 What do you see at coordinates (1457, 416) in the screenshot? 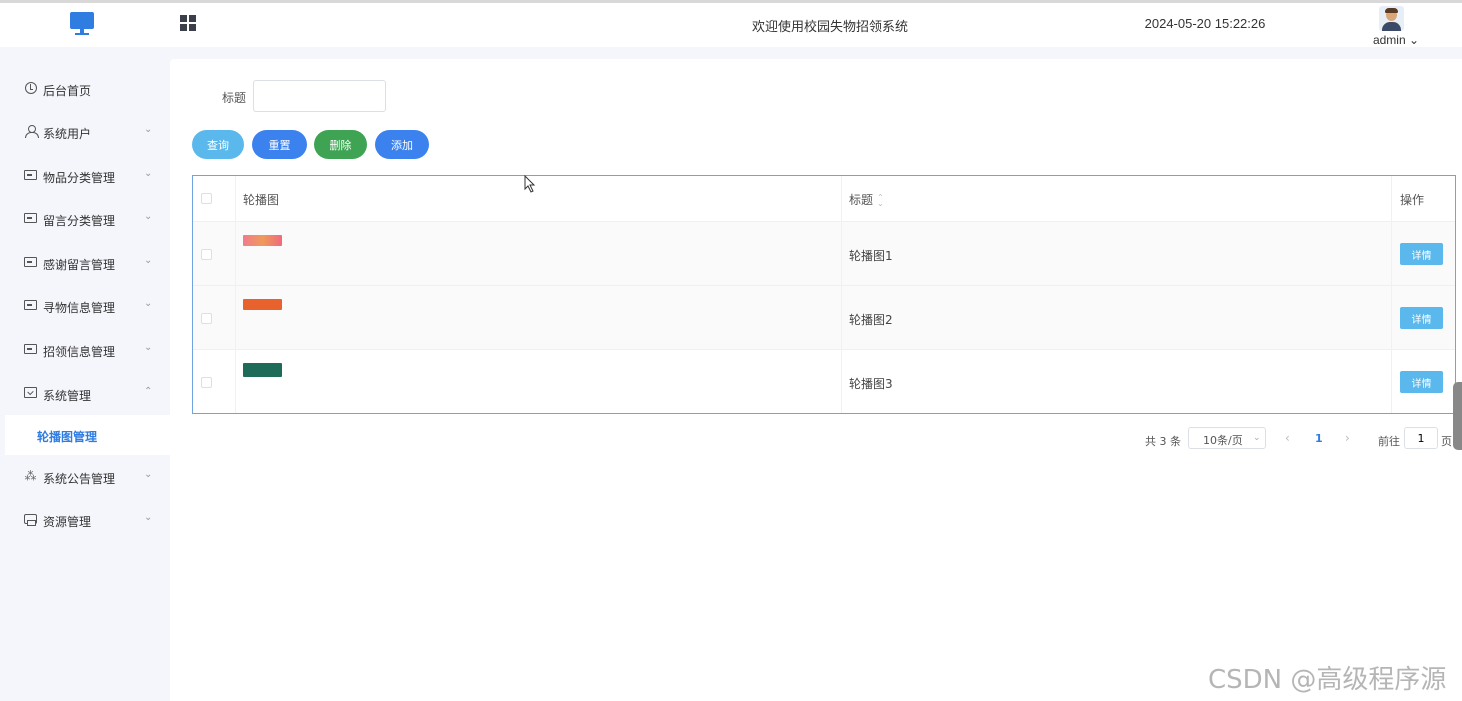
I see `scrollbar-handle` at bounding box center [1457, 416].